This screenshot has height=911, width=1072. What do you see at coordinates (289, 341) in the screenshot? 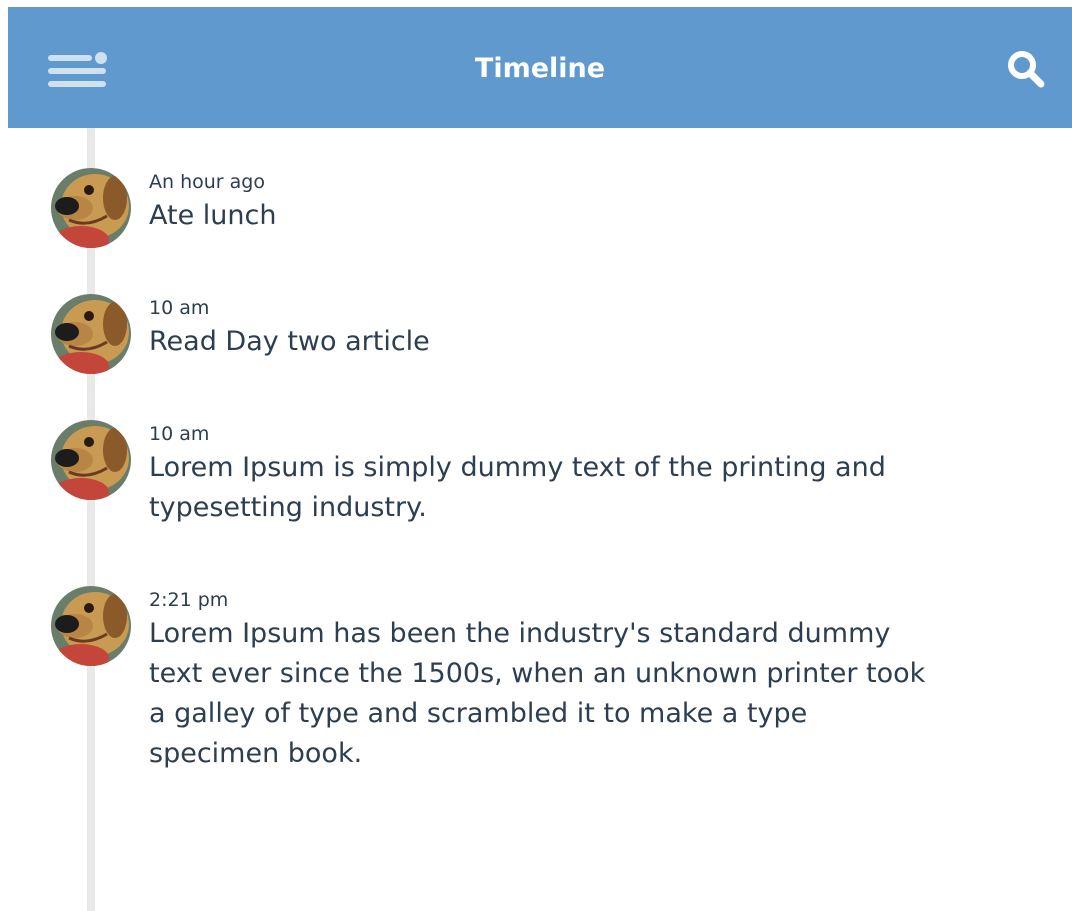
I see `entry-text: Read Day two article` at bounding box center [289, 341].